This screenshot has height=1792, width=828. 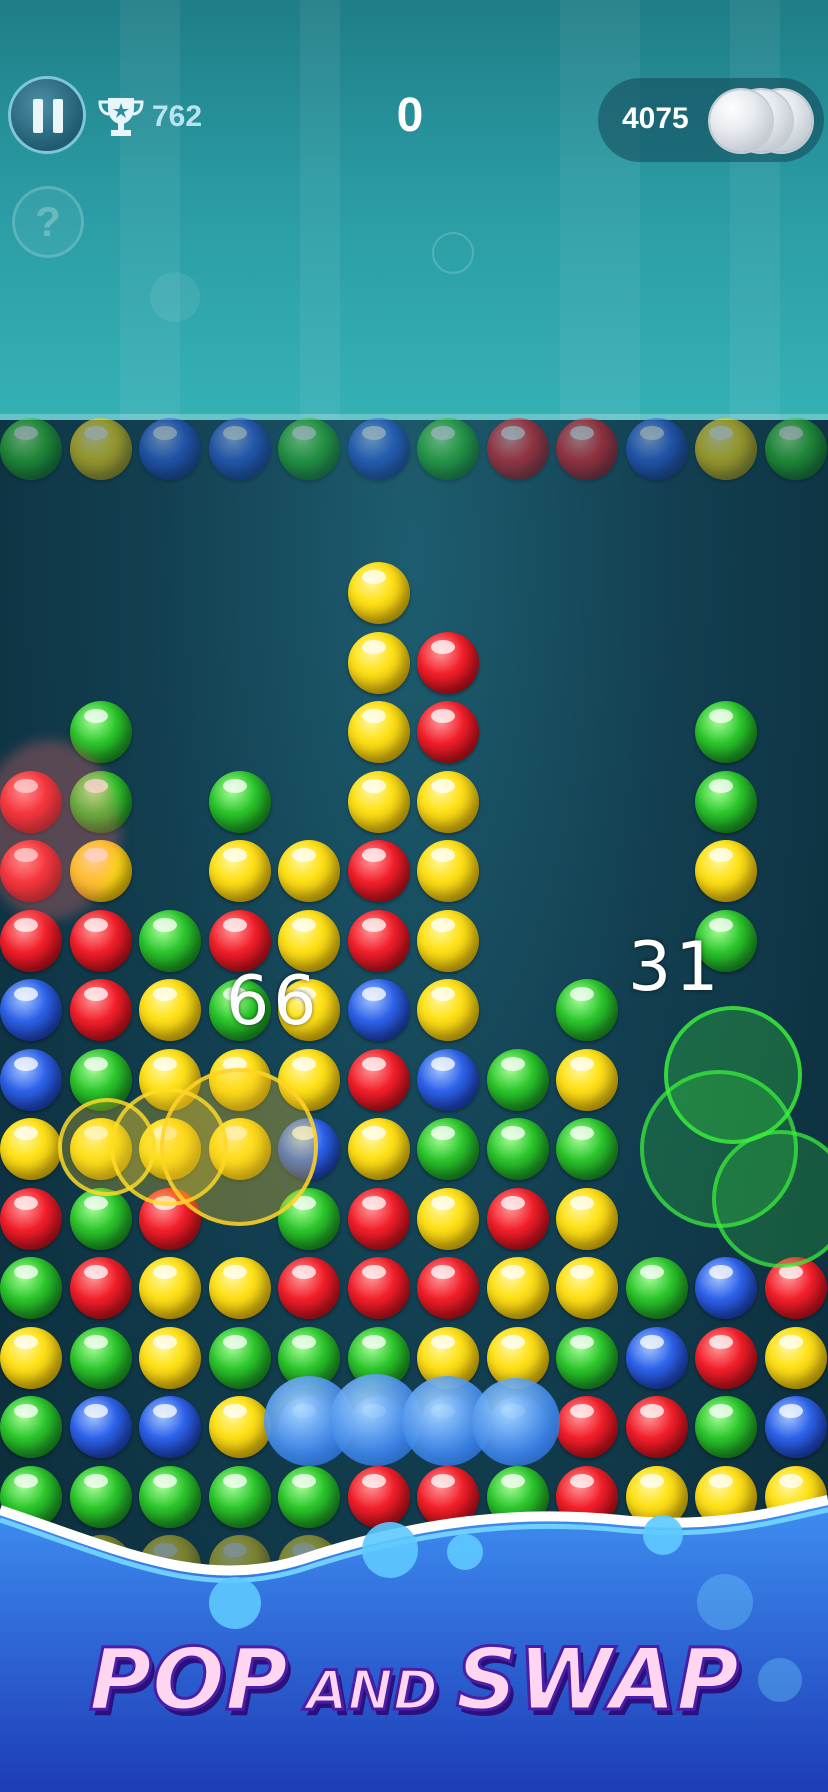 What do you see at coordinates (58, 116) in the screenshot?
I see `pause-icon` at bounding box center [58, 116].